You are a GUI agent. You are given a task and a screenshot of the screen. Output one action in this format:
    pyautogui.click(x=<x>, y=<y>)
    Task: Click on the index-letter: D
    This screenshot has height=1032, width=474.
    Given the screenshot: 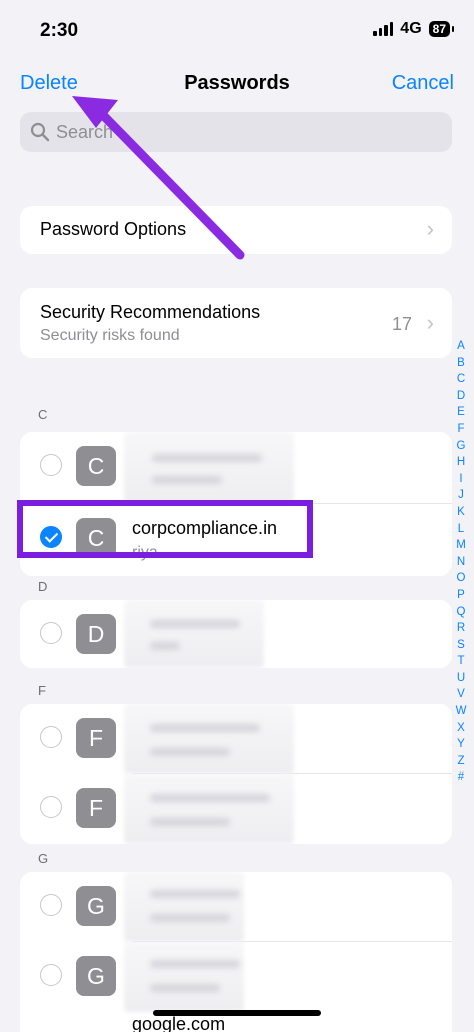 What is the action you would take?
    pyautogui.click(x=461, y=396)
    